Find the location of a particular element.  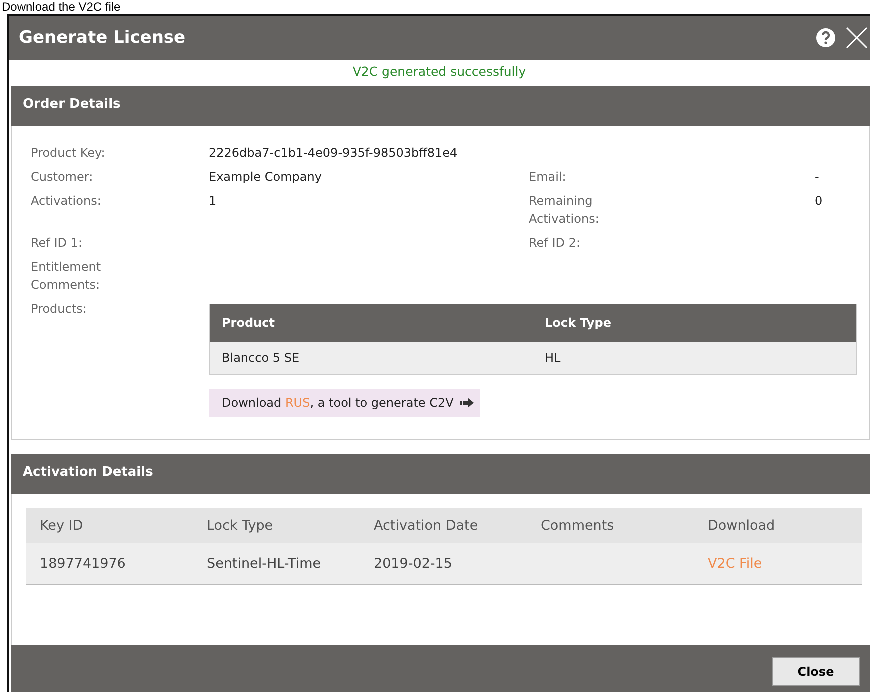

field-label: Product Key: is located at coordinates (68, 153).